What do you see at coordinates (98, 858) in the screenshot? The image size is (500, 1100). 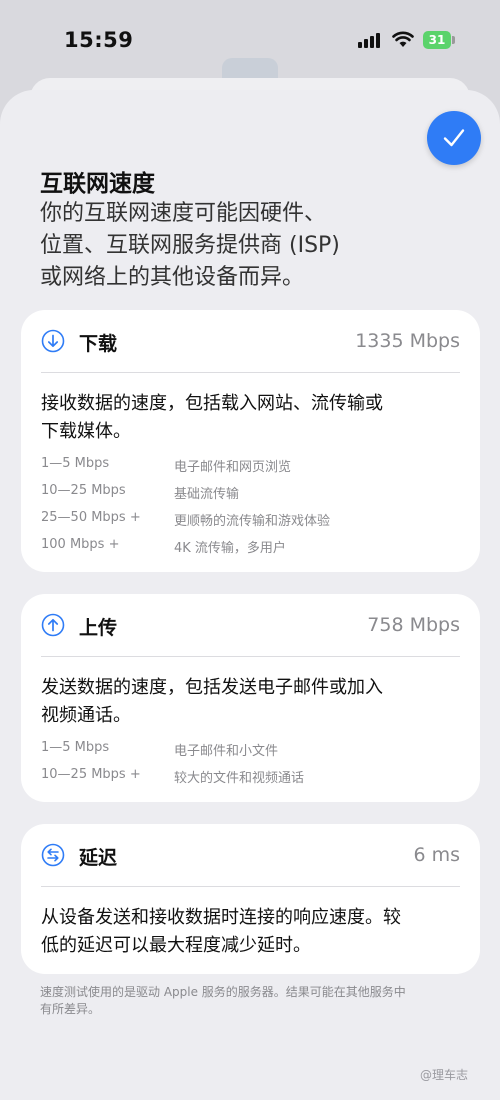 I see `latency-title: 延迟` at bounding box center [98, 858].